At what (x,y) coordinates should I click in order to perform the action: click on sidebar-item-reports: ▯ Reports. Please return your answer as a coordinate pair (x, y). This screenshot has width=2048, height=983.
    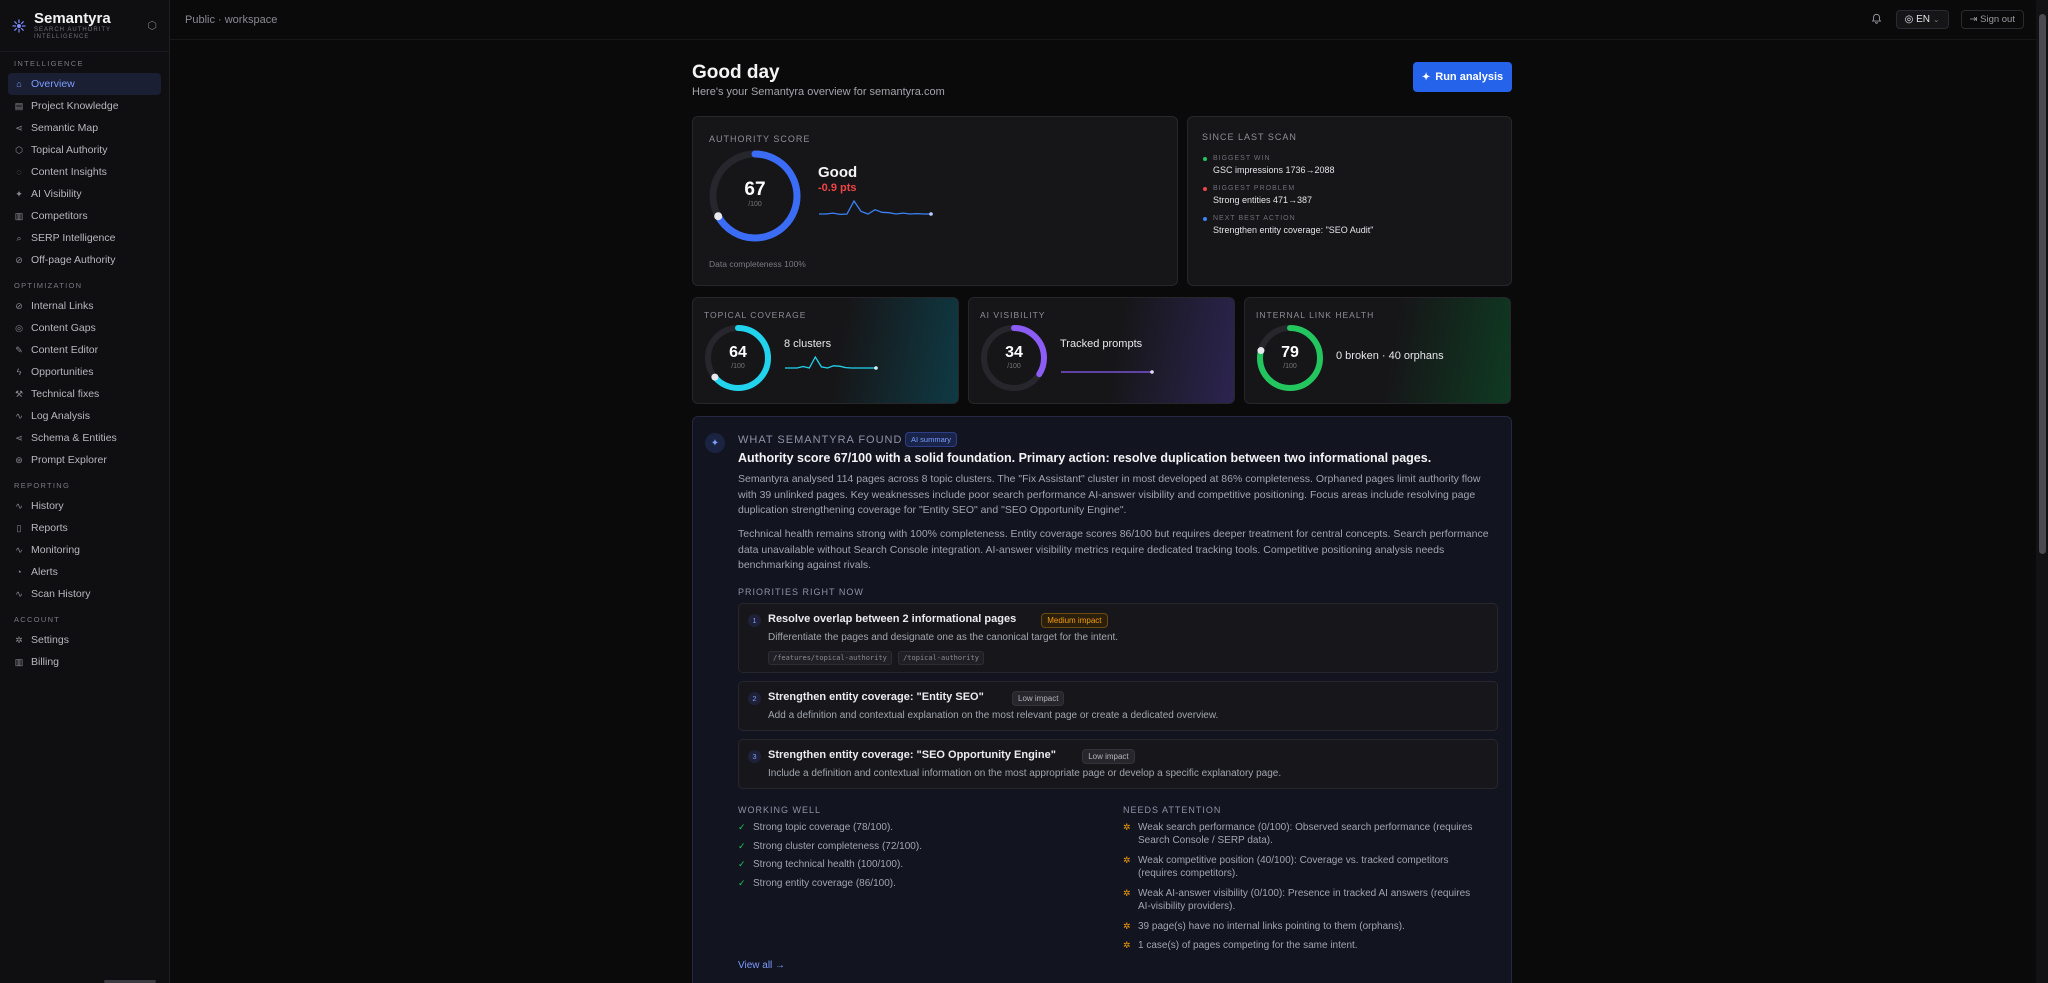
    Looking at the image, I should click on (84, 528).